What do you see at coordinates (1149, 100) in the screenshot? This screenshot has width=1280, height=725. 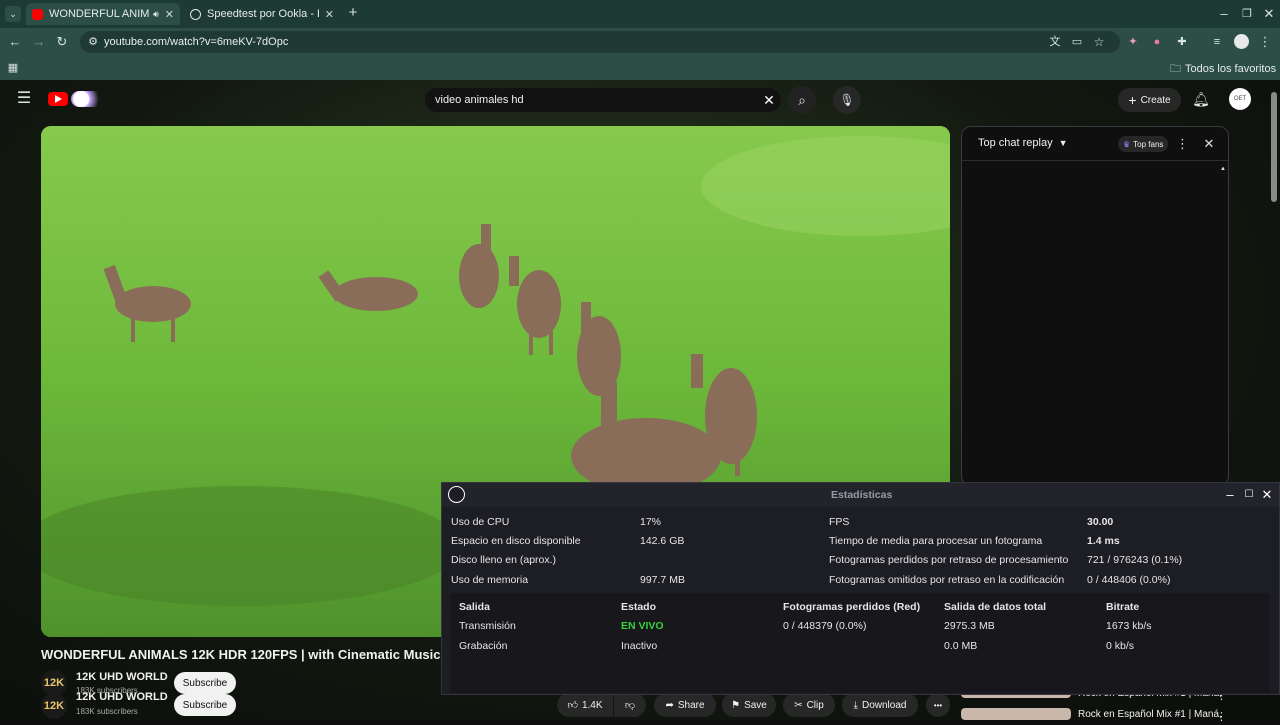 I see `create-button: + Create` at bounding box center [1149, 100].